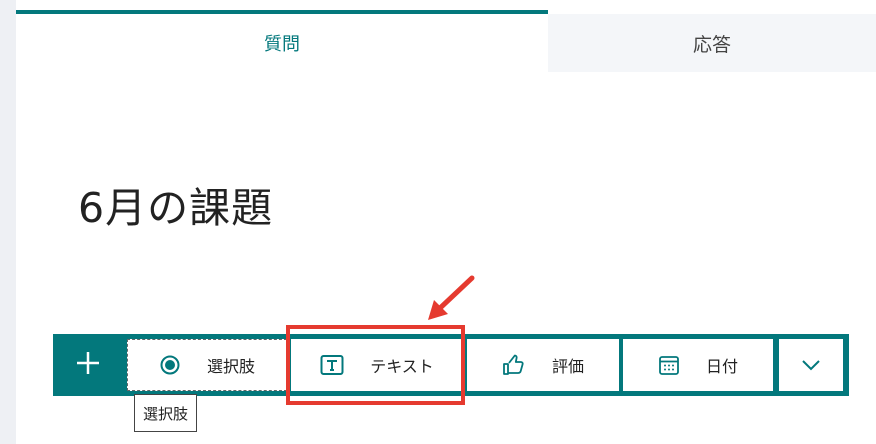 This screenshot has width=876, height=444. I want to click on plus-icon, so click(88, 365).